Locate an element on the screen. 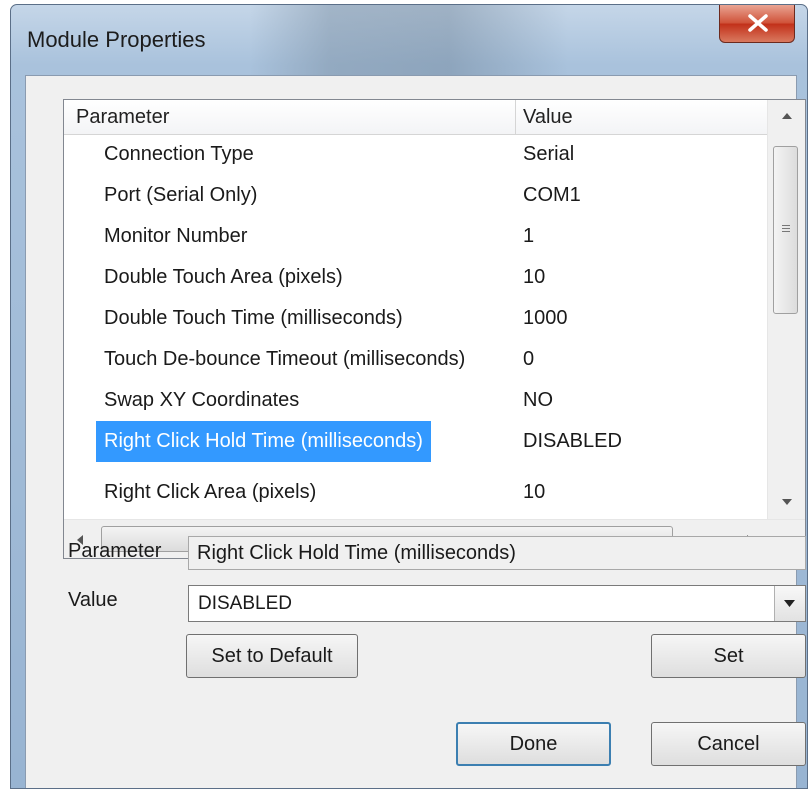 The image size is (808, 793). close-button is located at coordinates (757, 24).